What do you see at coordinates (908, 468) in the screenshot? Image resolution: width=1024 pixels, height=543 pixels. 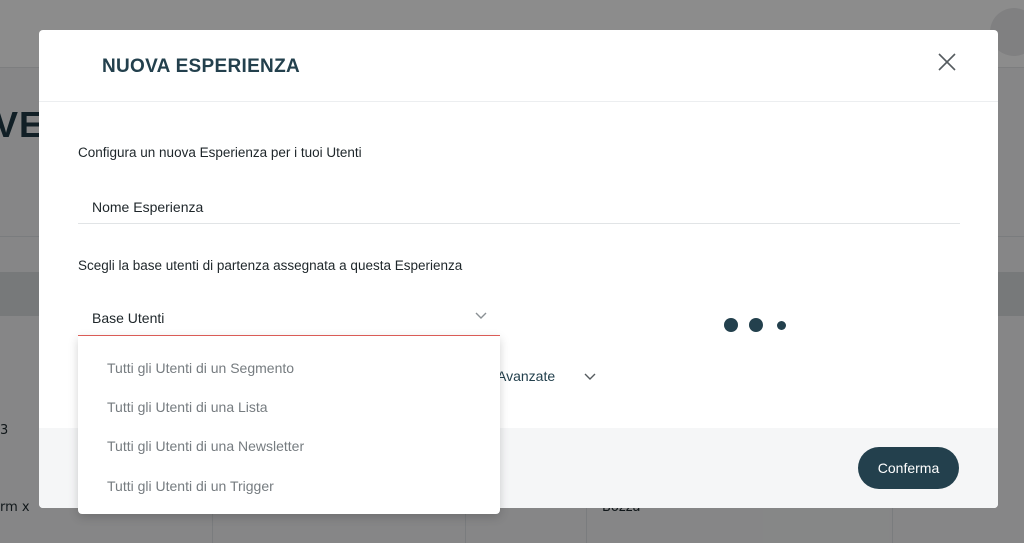 I see `confirm-button: Conferma` at bounding box center [908, 468].